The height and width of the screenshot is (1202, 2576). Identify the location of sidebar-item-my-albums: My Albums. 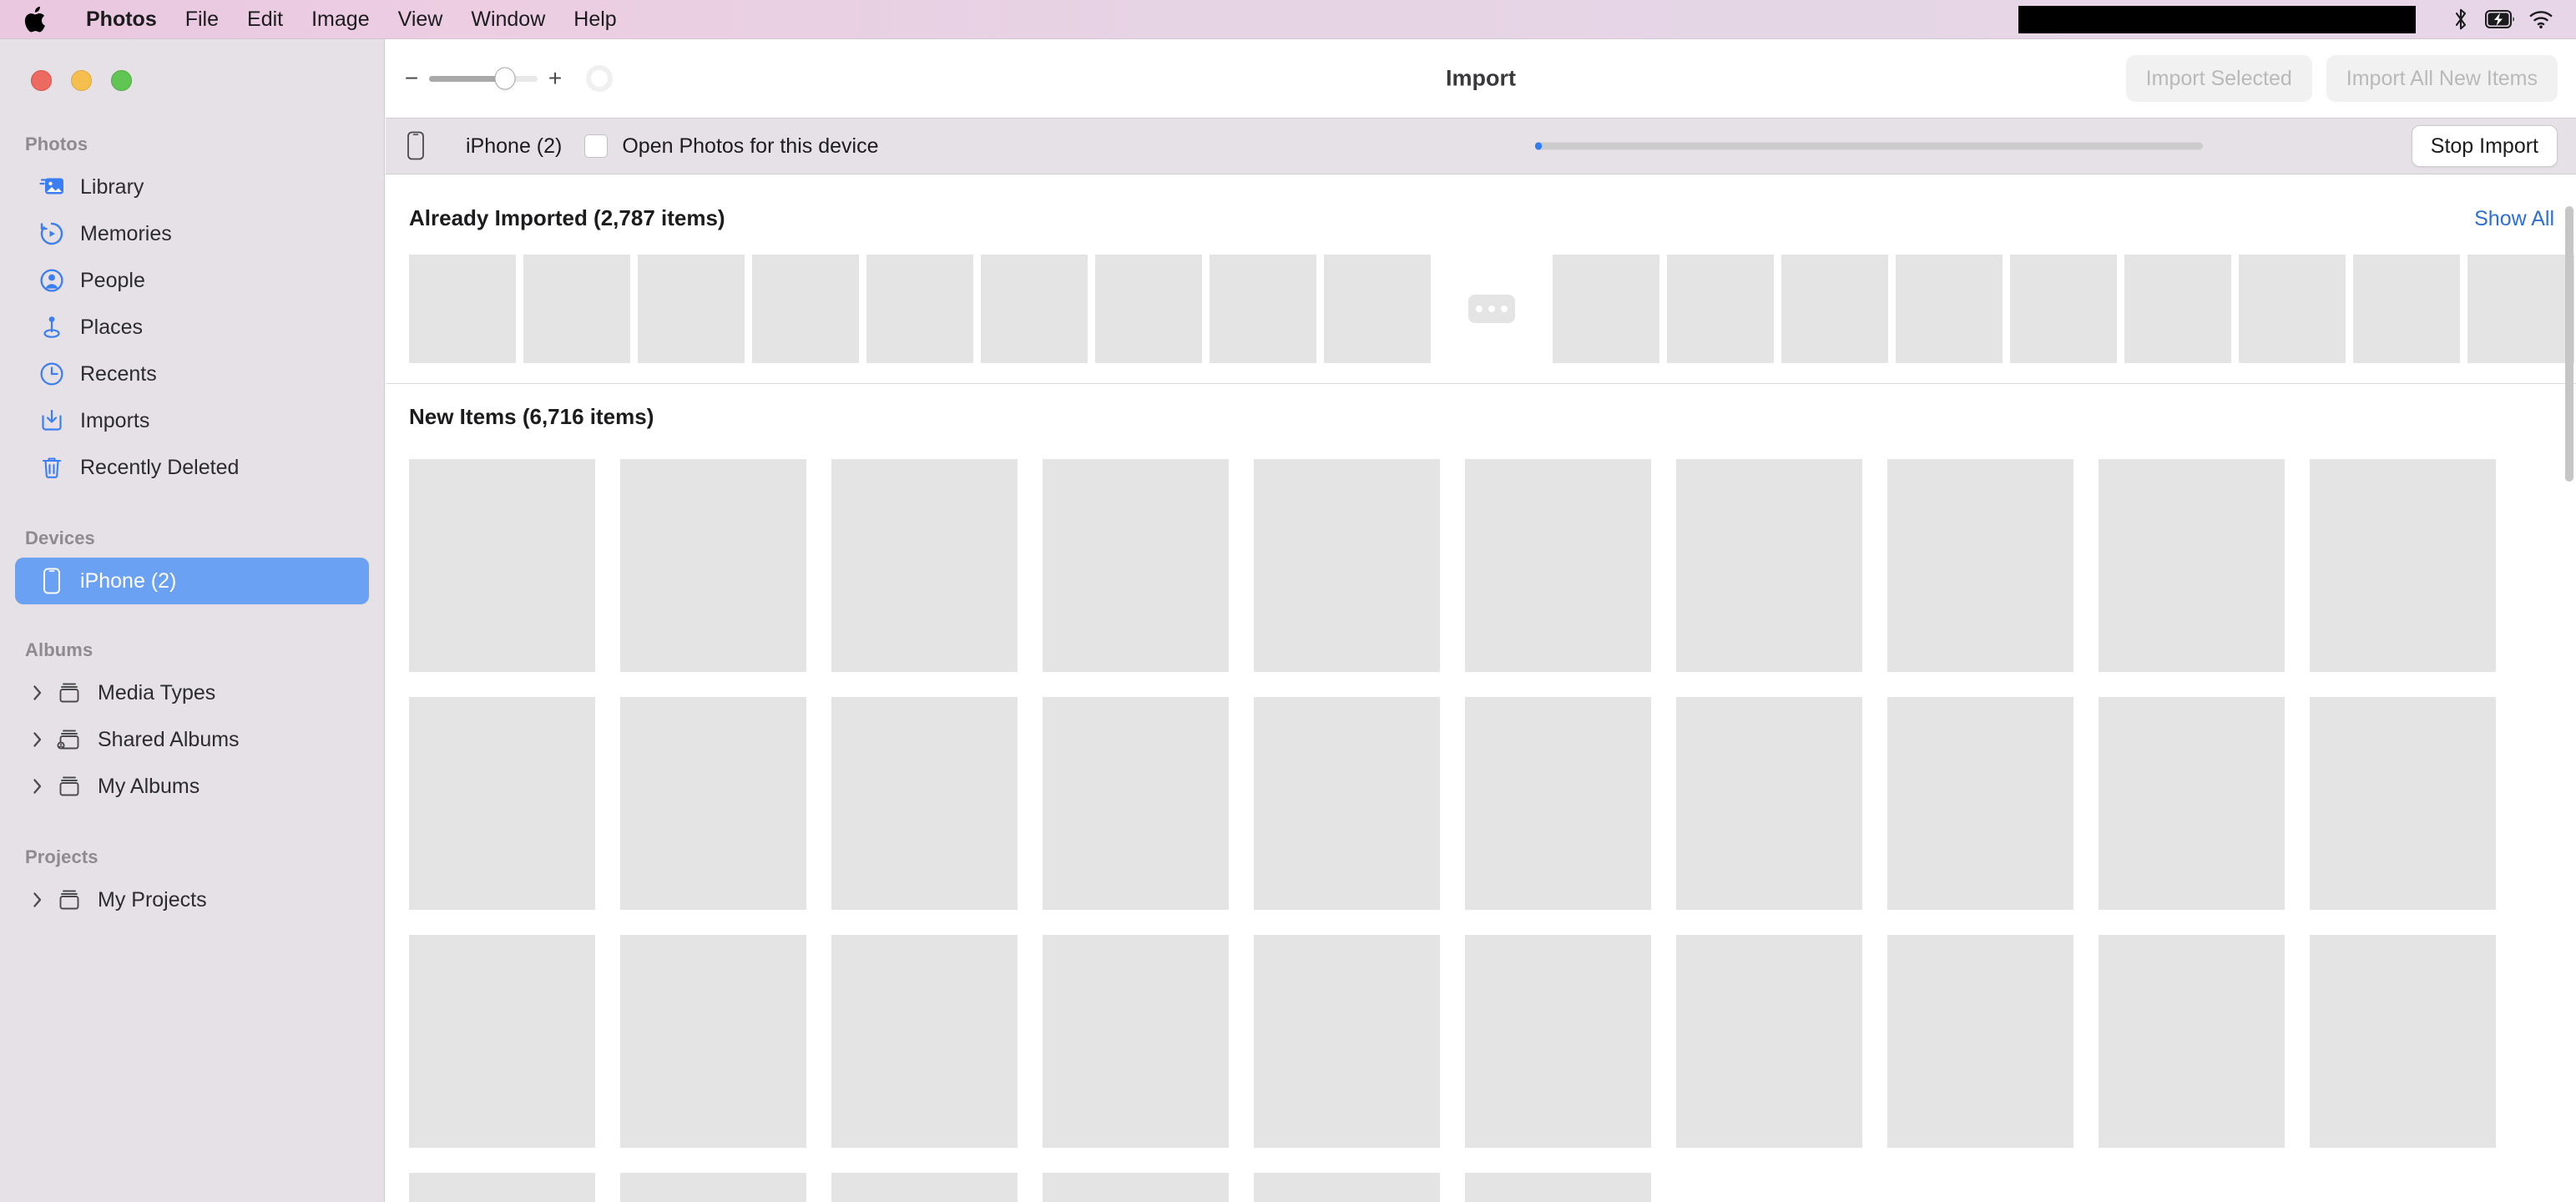
(192, 786).